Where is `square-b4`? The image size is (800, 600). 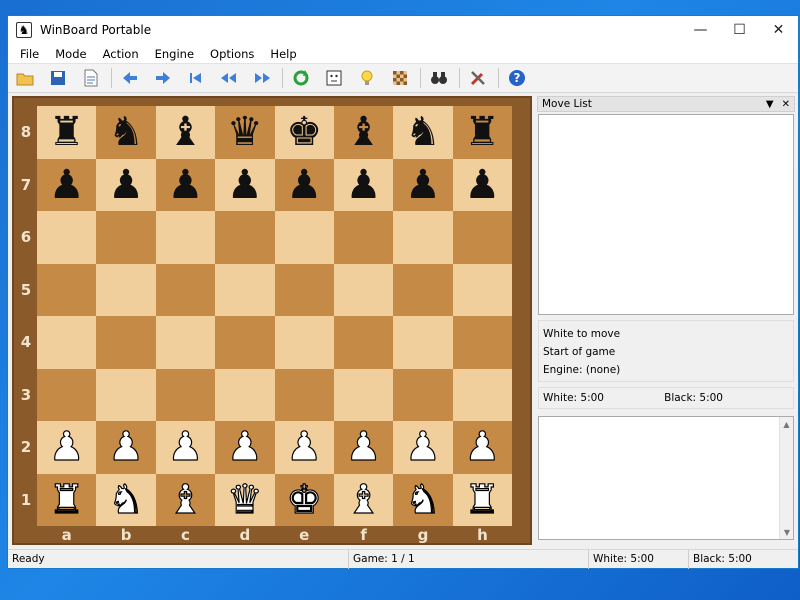 square-b4 is located at coordinates (126, 342).